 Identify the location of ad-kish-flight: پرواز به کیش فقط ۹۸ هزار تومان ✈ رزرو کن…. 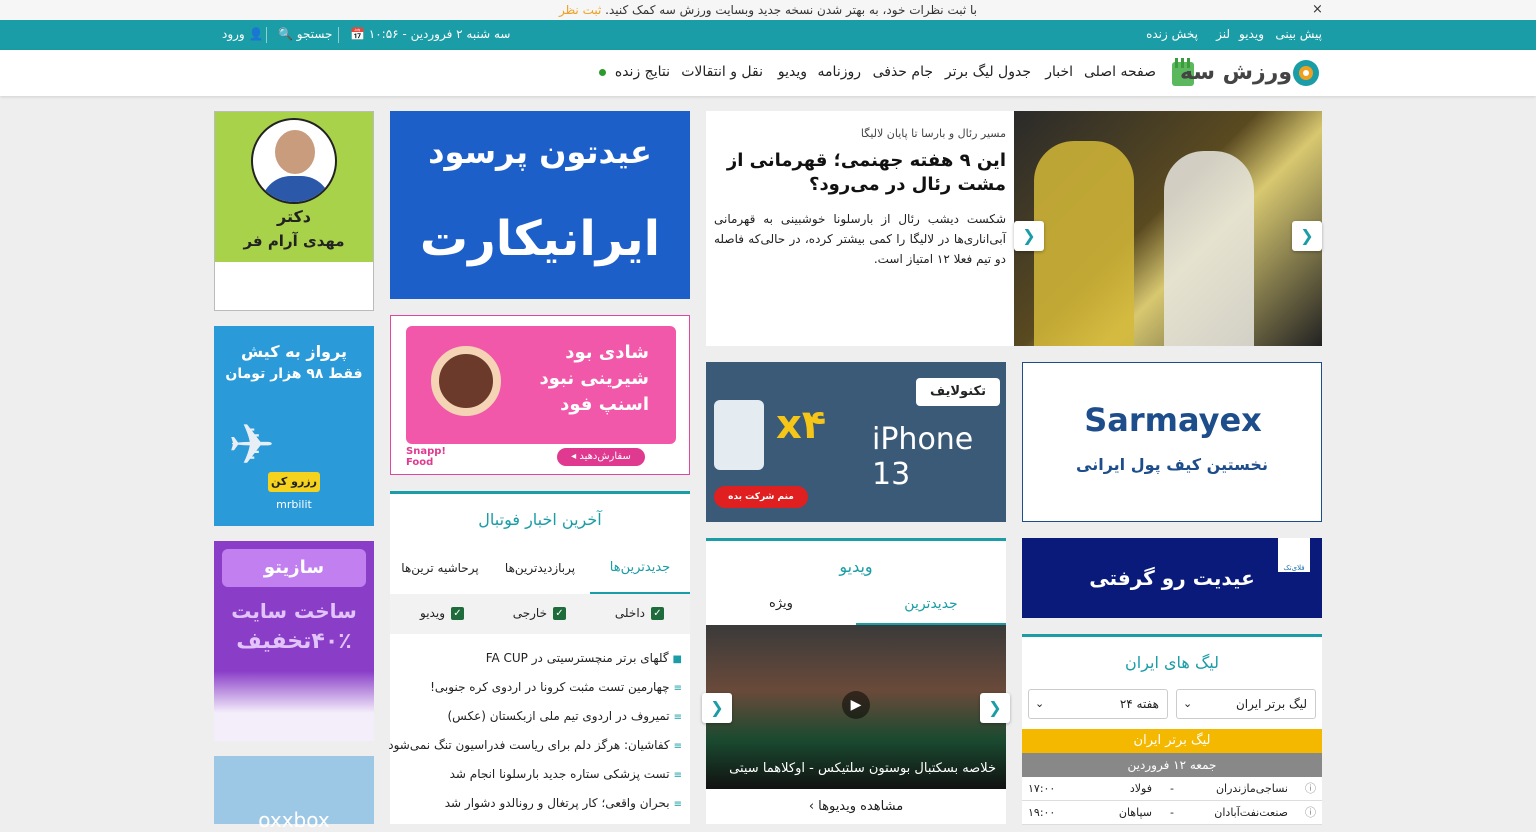
(294, 426).